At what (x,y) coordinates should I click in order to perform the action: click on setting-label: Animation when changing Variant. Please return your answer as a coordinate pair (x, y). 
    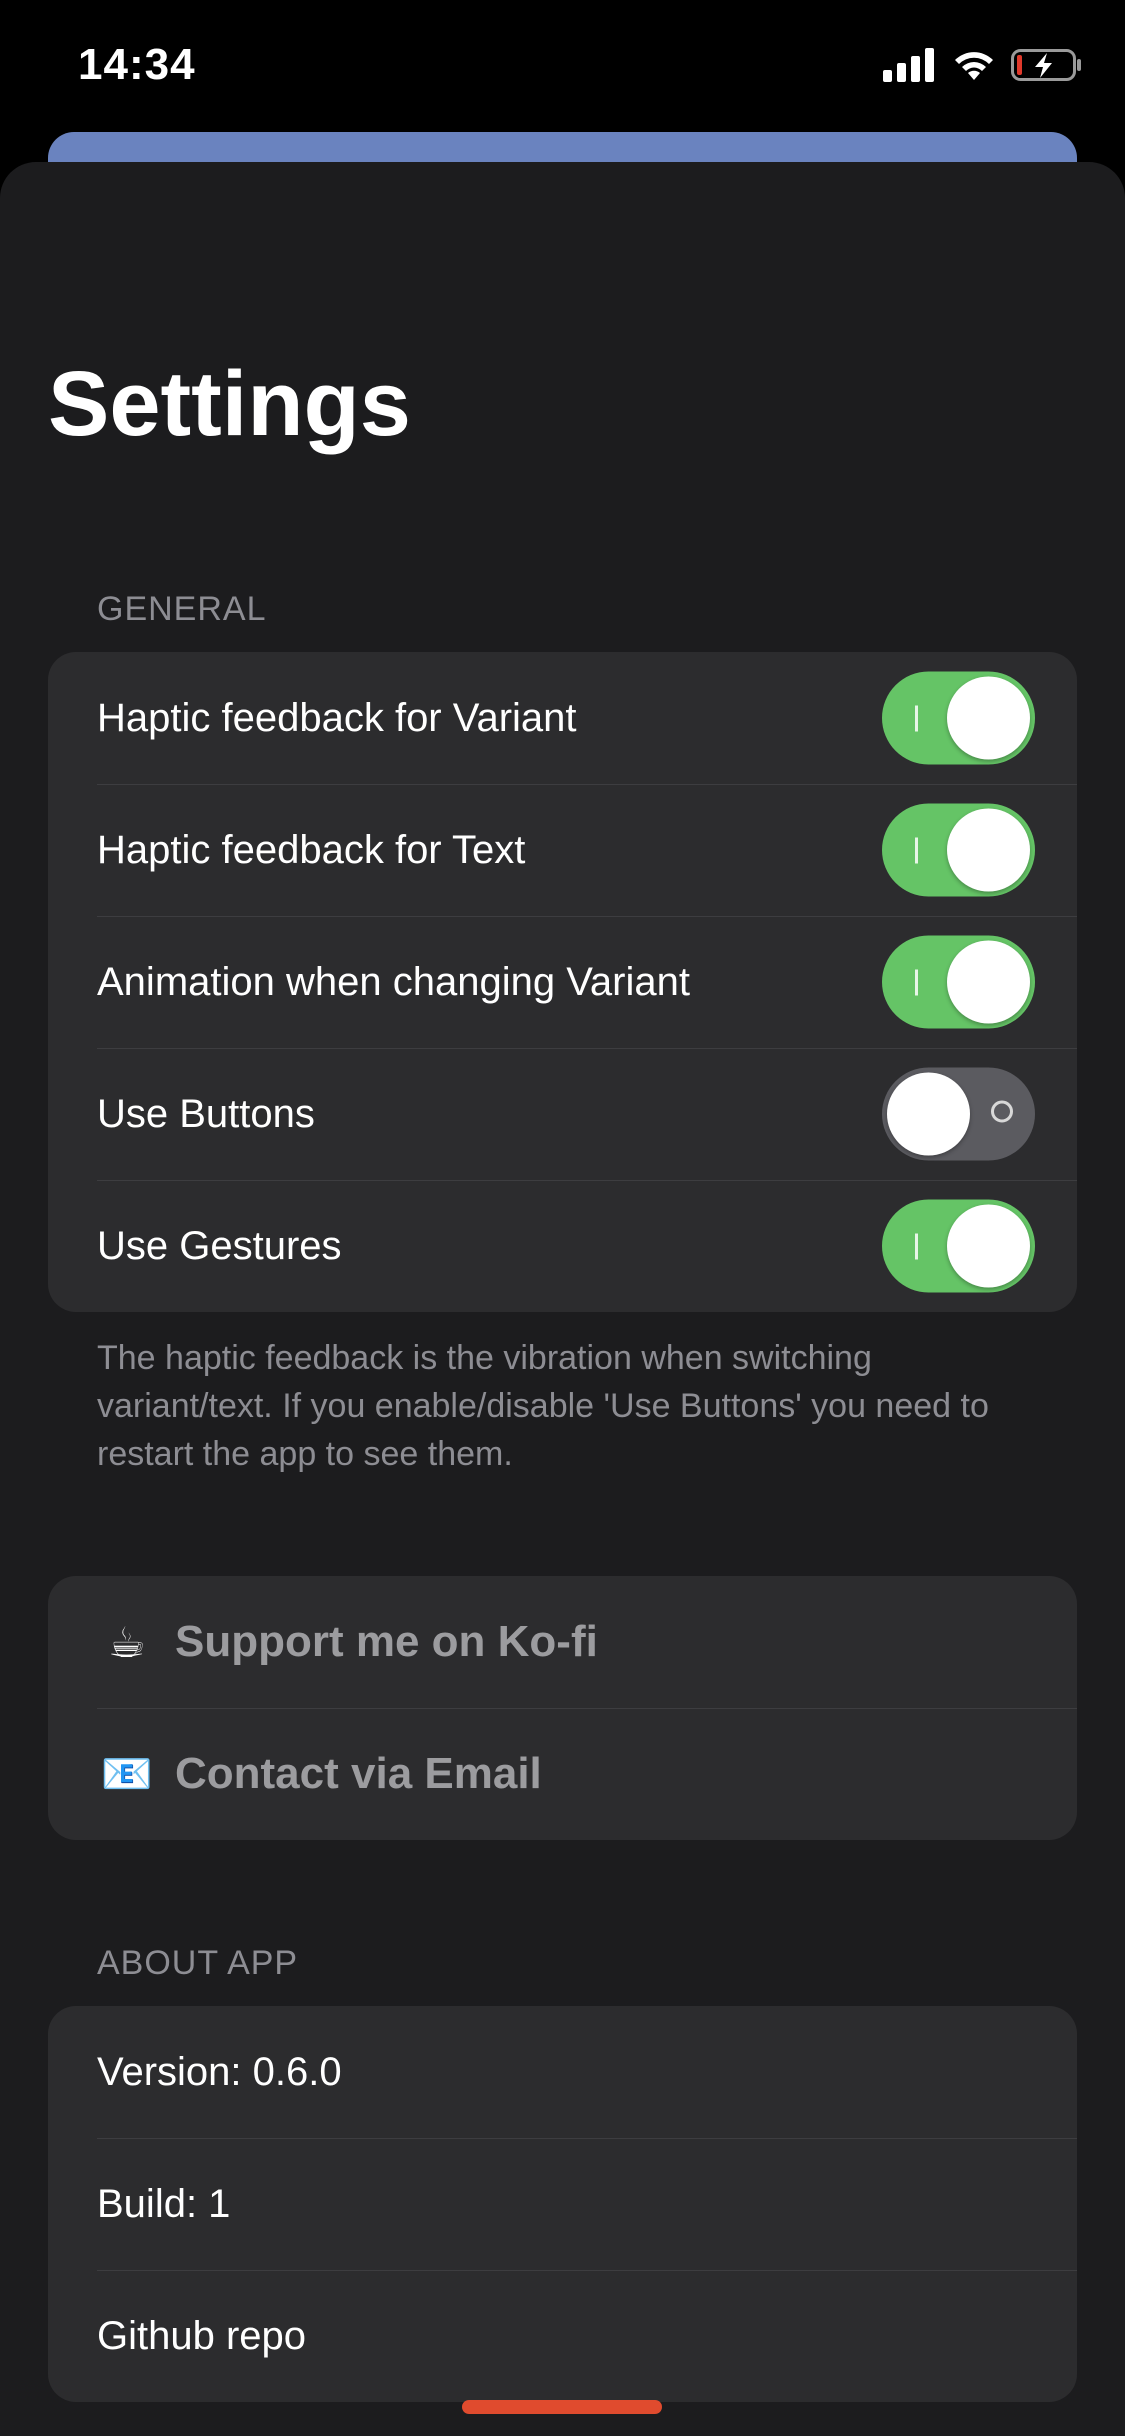
    Looking at the image, I should click on (393, 981).